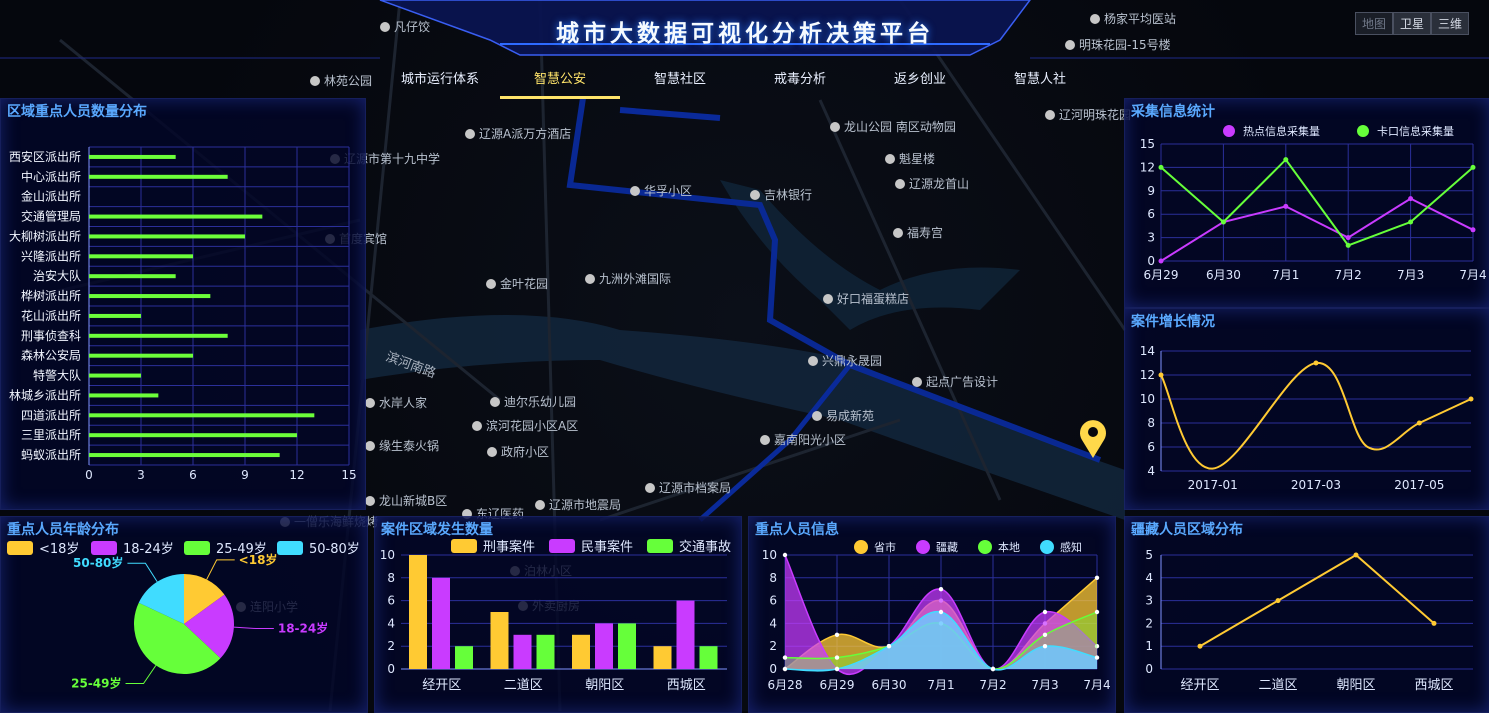  Describe the element at coordinates (509, 547) in the screenshot. I see `legend-label: 刑事案件` at that location.